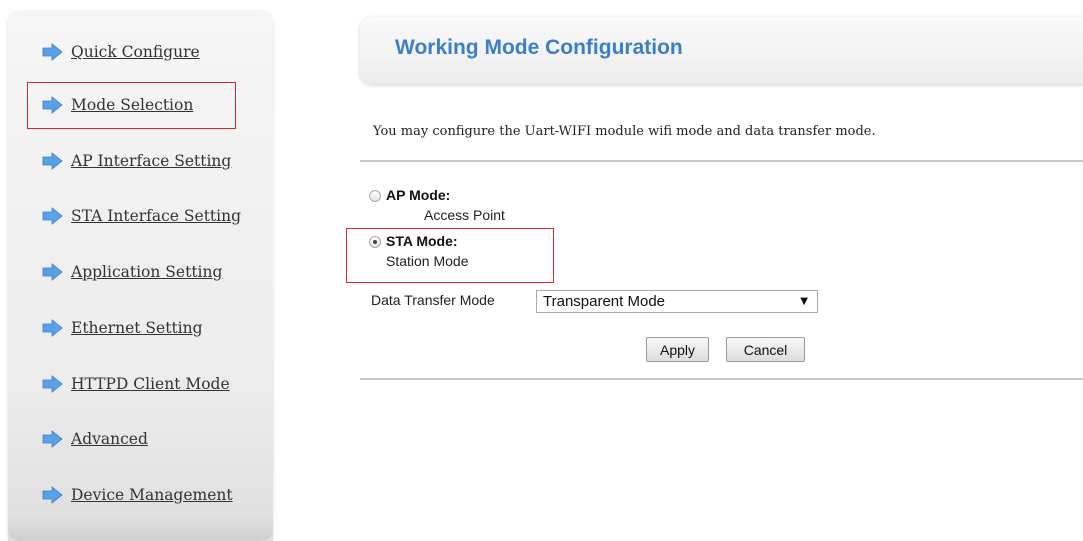  Describe the element at coordinates (146, 272) in the screenshot. I see `sidebar-item-label: Application Setting` at that location.